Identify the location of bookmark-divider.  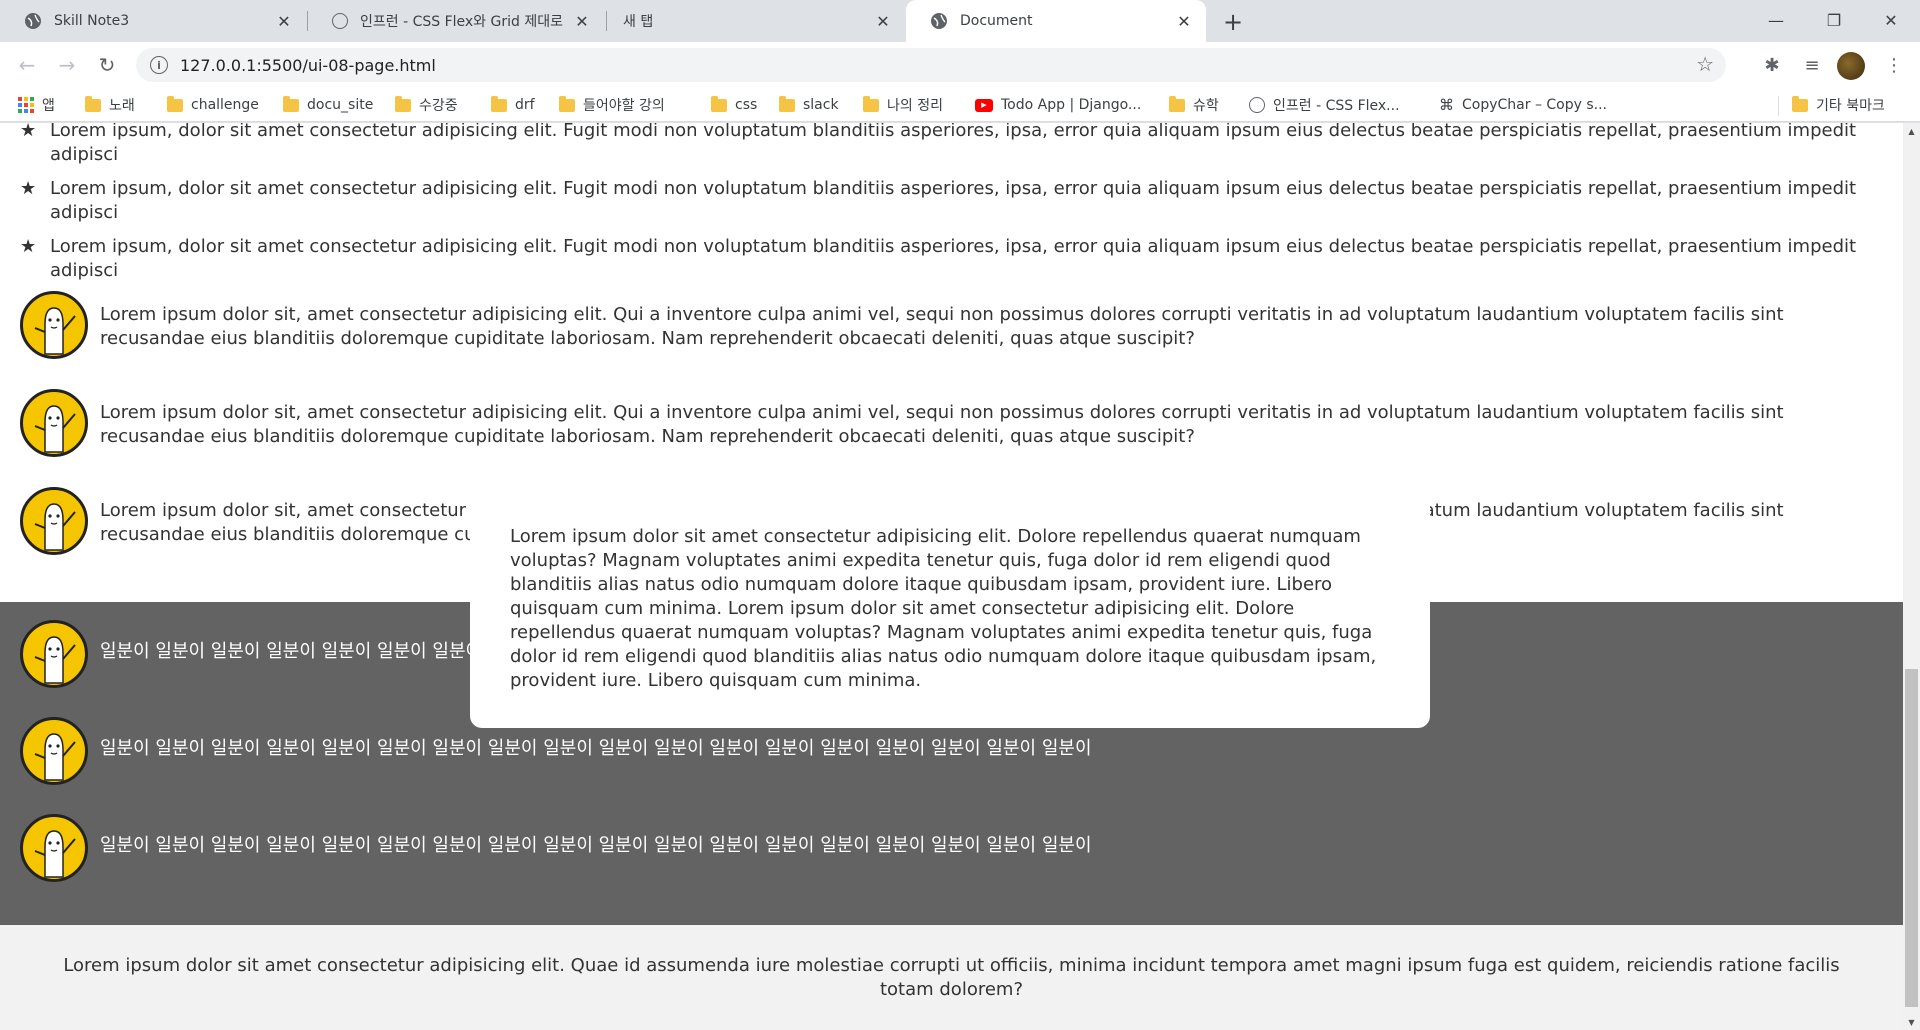
(1778, 106).